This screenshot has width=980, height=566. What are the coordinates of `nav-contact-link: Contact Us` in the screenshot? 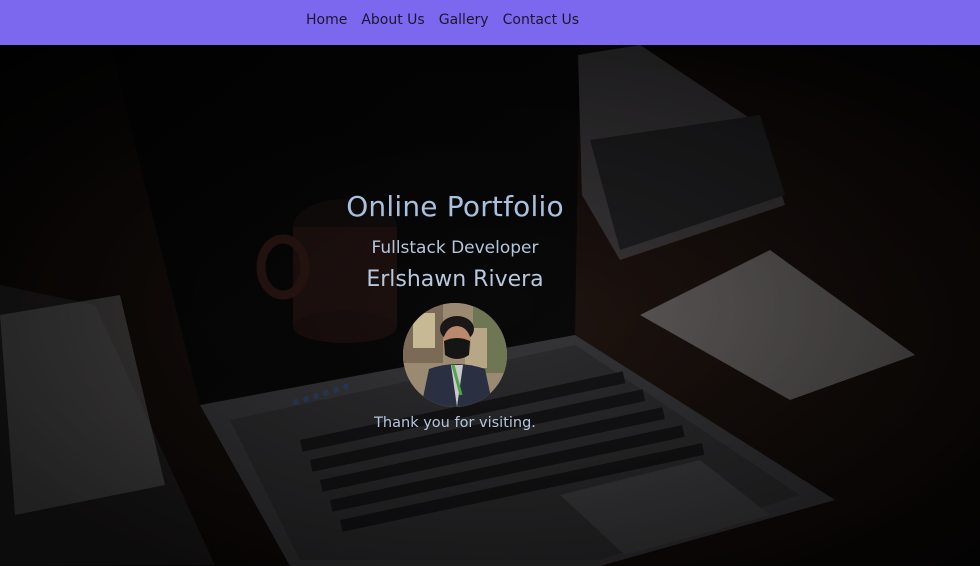 It's located at (541, 20).